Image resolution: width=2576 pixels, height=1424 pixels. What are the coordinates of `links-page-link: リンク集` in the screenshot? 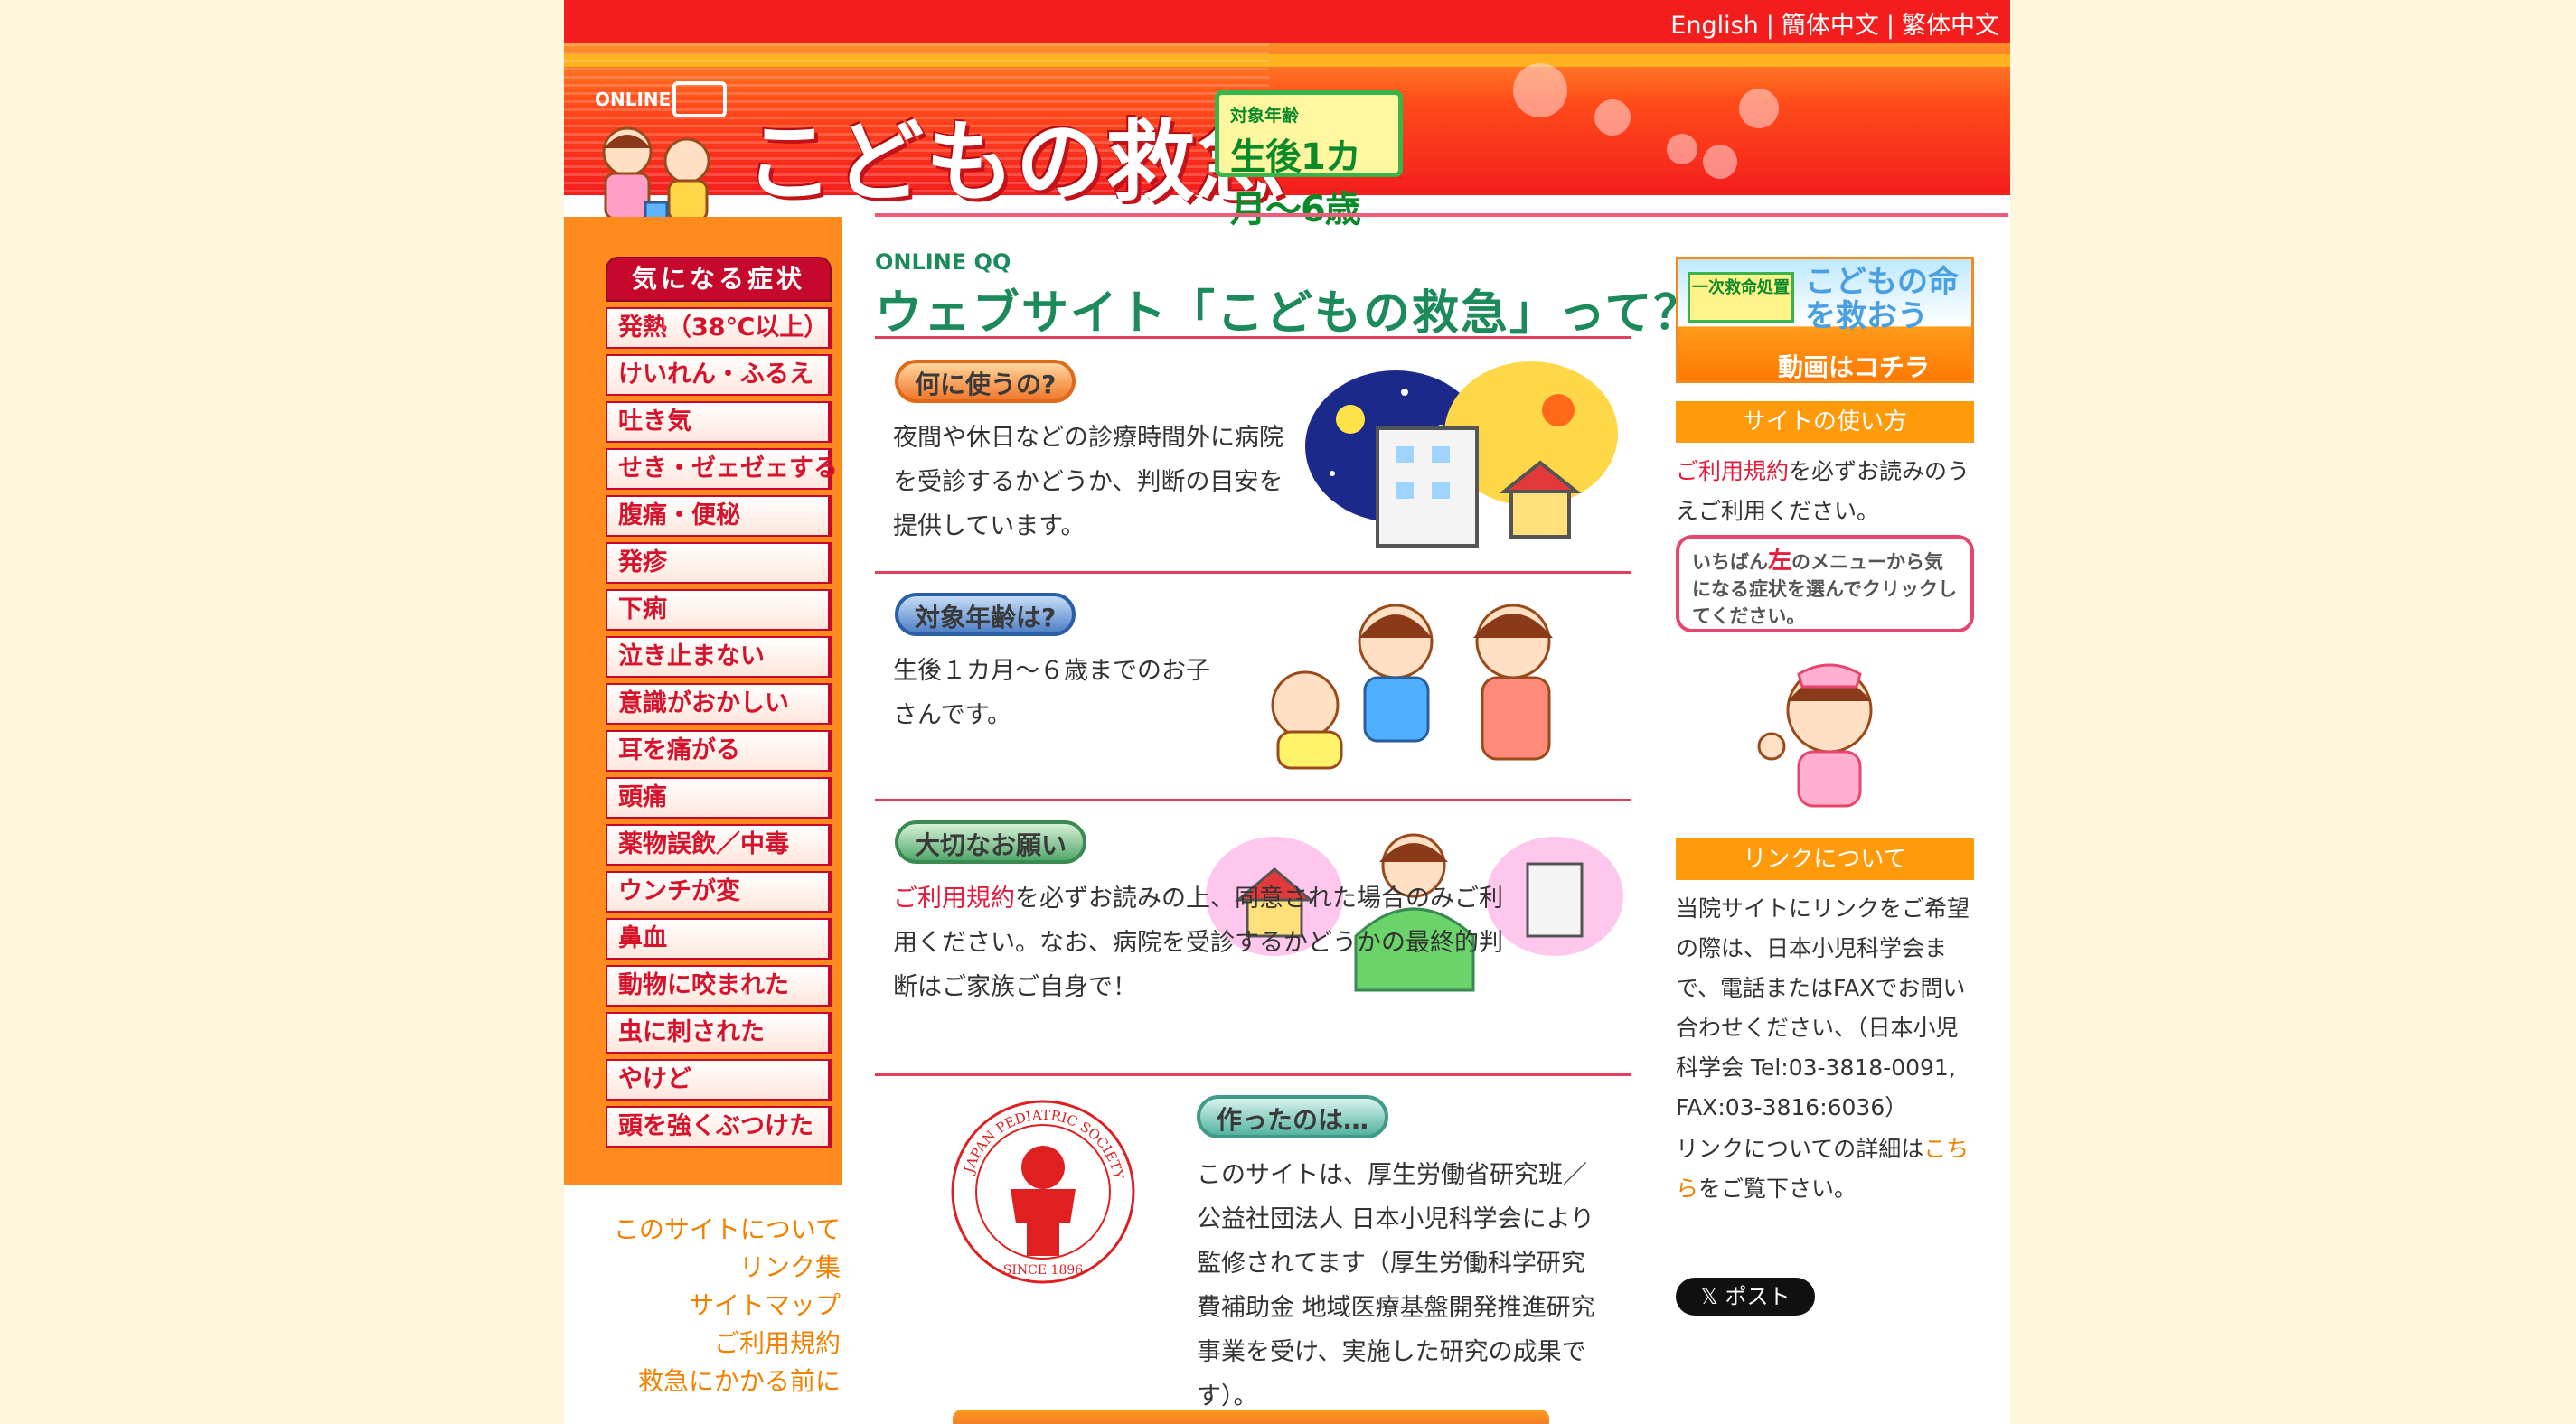 It's located at (702, 1268).